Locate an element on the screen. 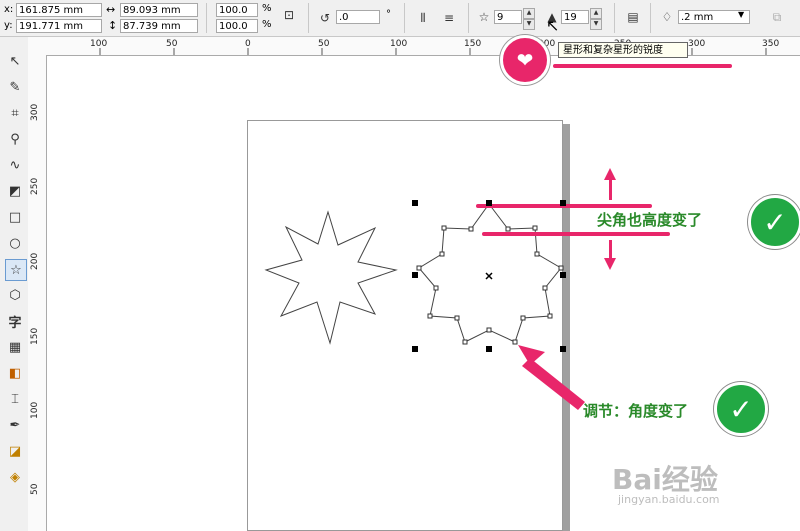  mouse-cursor-icon: ↖ is located at coordinates (553, 25).